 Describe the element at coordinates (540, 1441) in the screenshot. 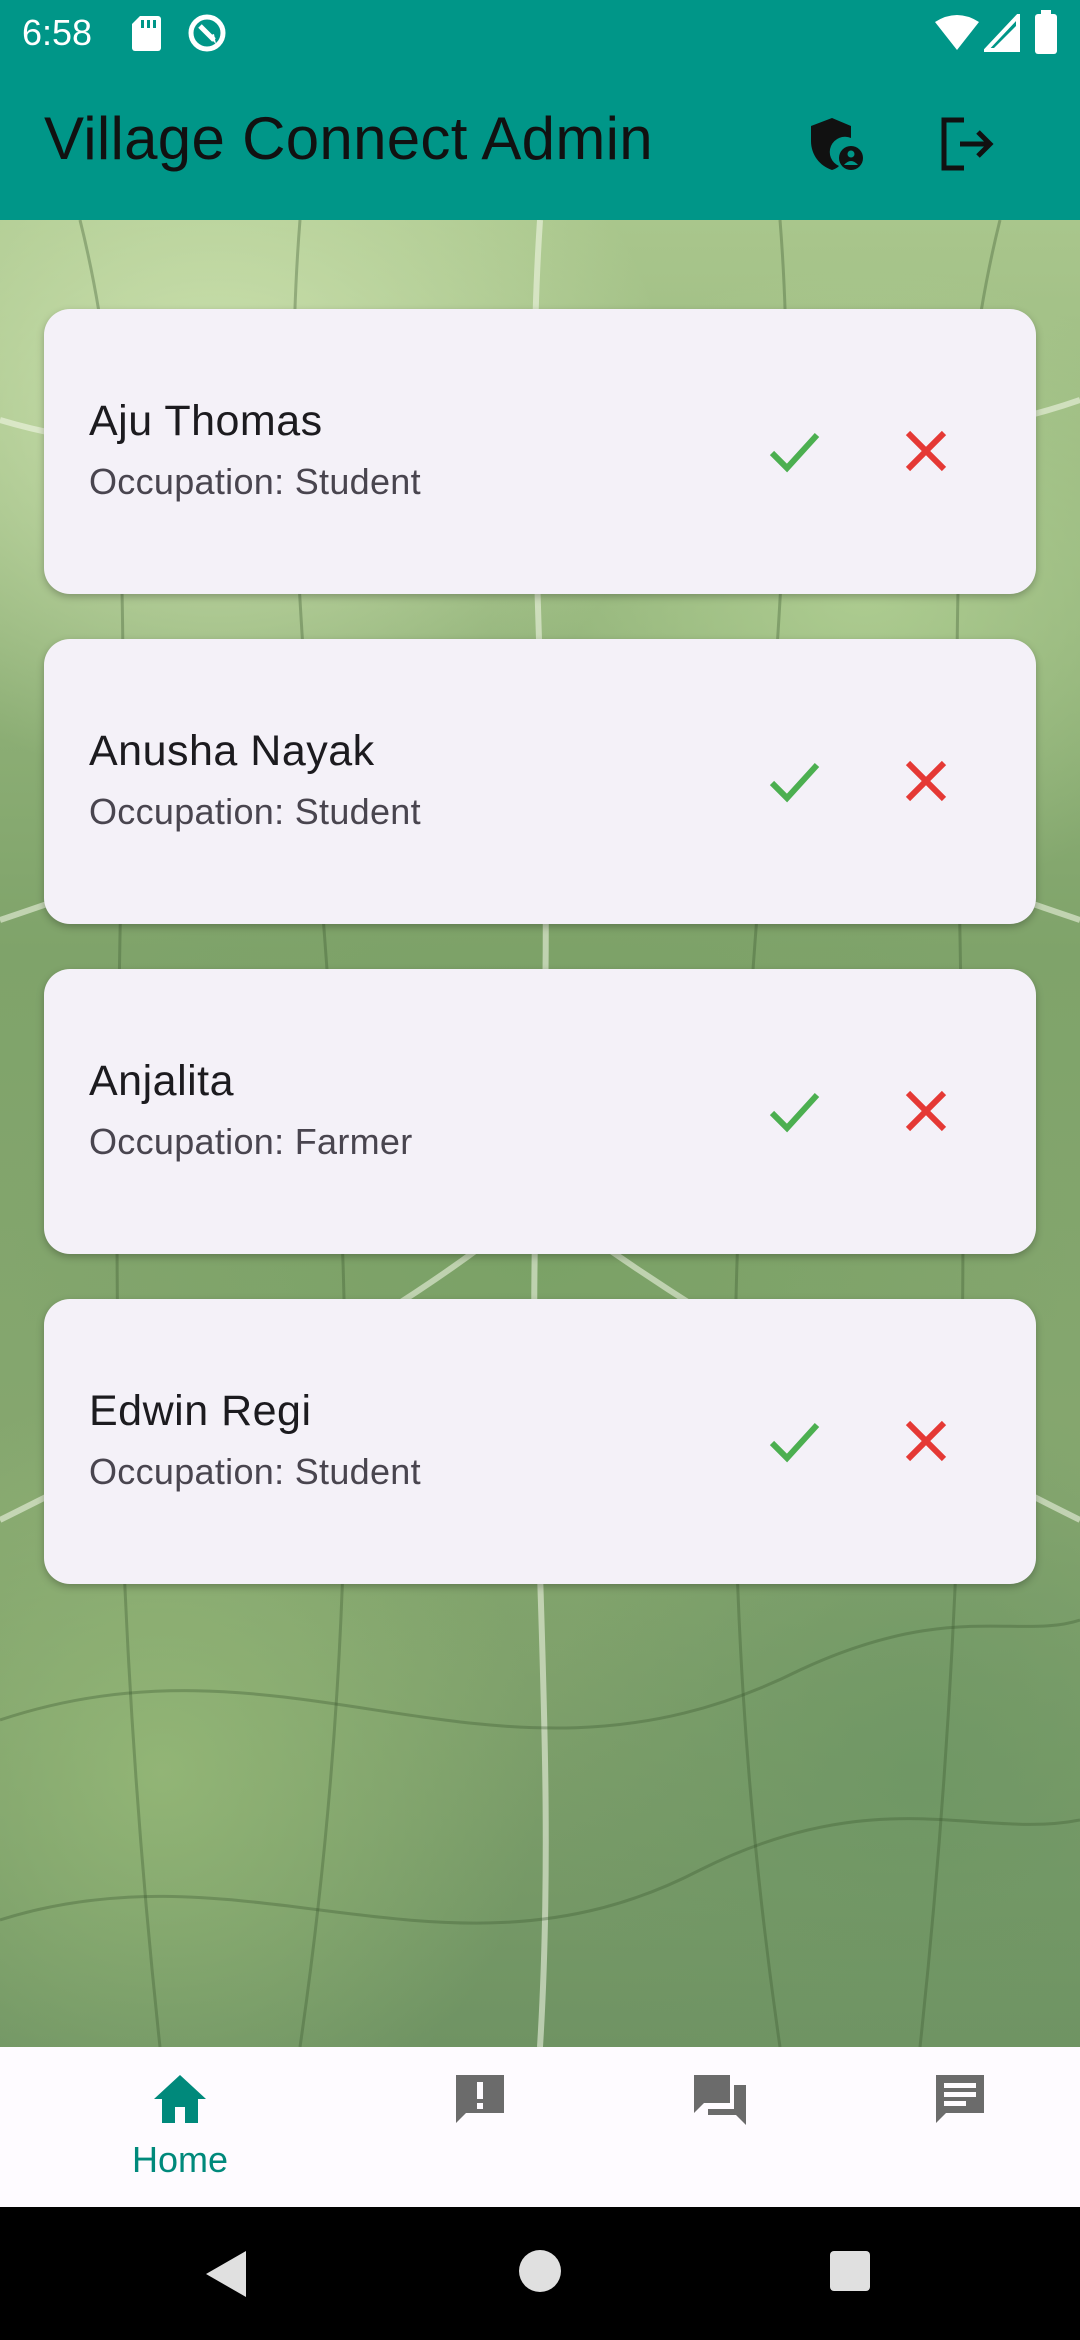

I see `request-card: Edwin Regi Occupation: Student` at that location.